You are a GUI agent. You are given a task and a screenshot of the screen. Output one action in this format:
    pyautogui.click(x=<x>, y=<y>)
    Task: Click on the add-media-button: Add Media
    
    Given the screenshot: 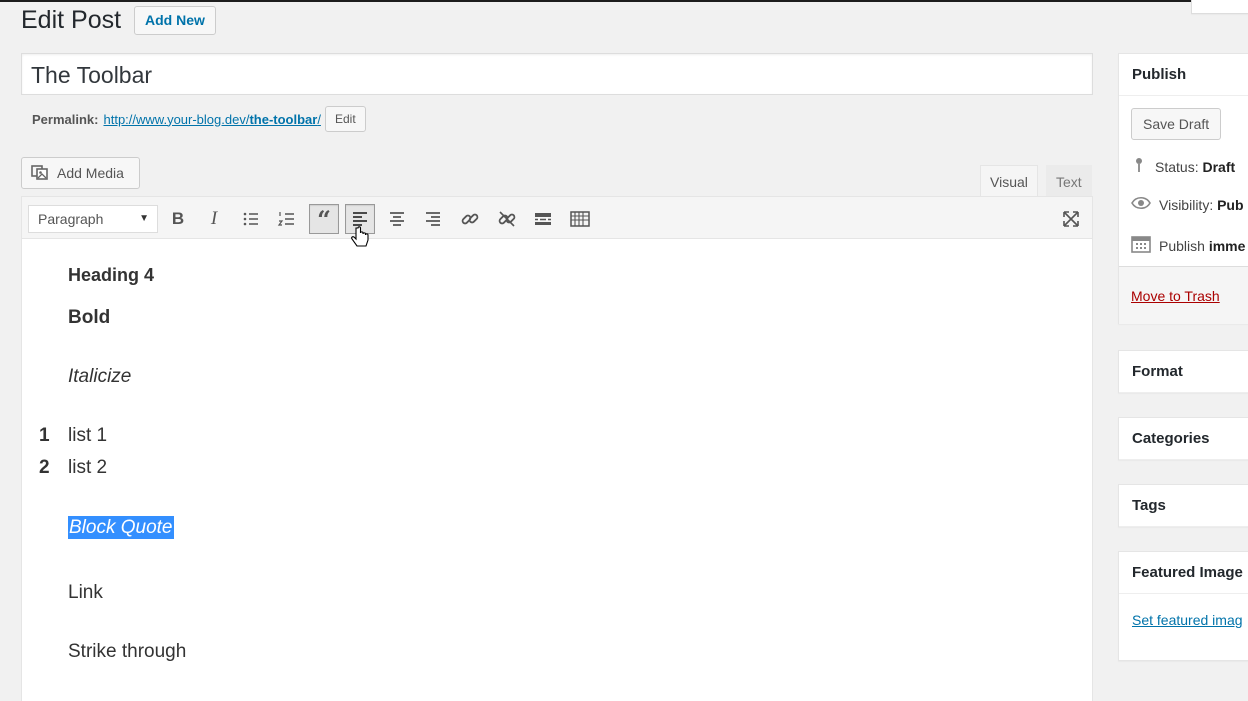 What is the action you would take?
    pyautogui.click(x=80, y=173)
    